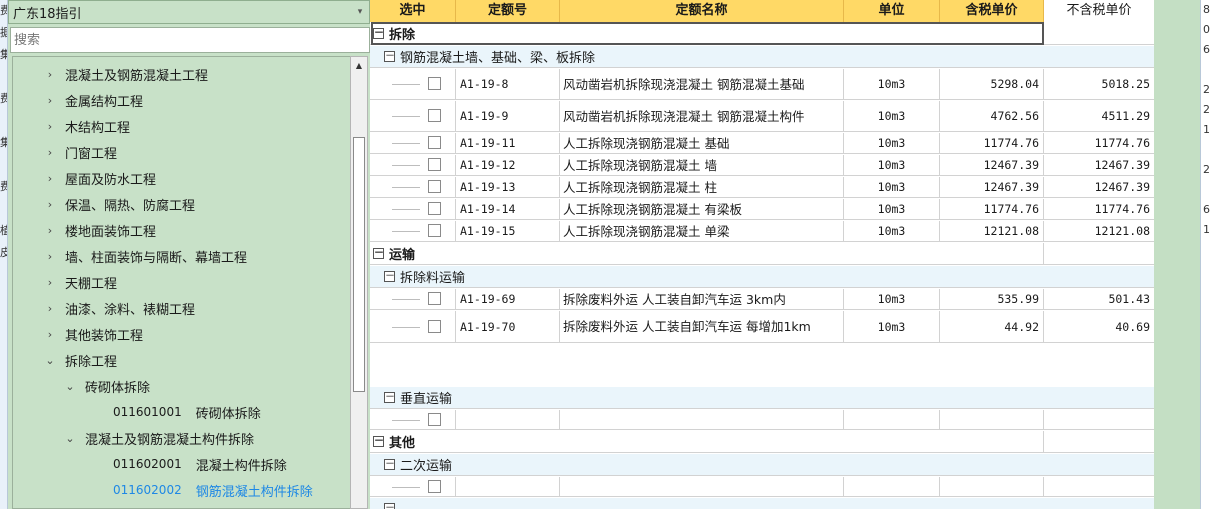 The height and width of the screenshot is (509, 1212). I want to click on subgroup-label: 钢筋混凝土墙、基础、梁、板拆除, so click(498, 58).